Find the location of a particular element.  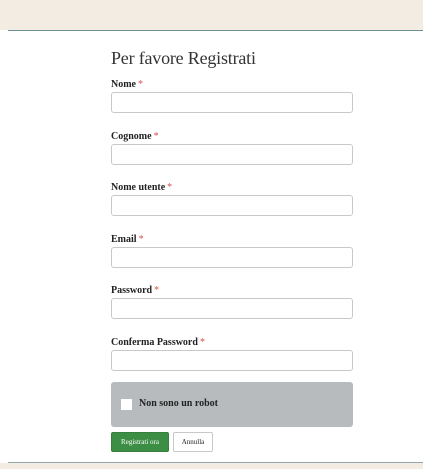

last-name-group: Cognome * is located at coordinates (232, 147).